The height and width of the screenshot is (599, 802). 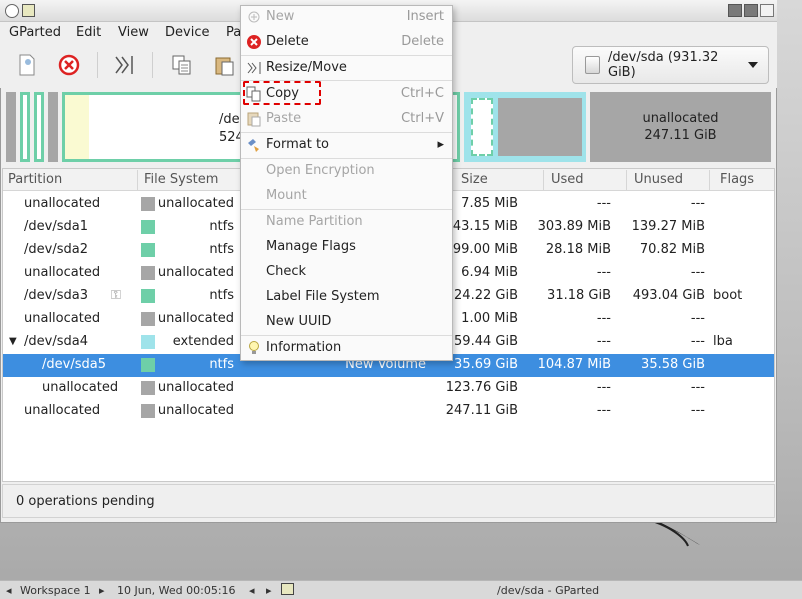 I want to click on diskmap-unallocated-last: unallocated 247.11 GiB, so click(x=680, y=127).